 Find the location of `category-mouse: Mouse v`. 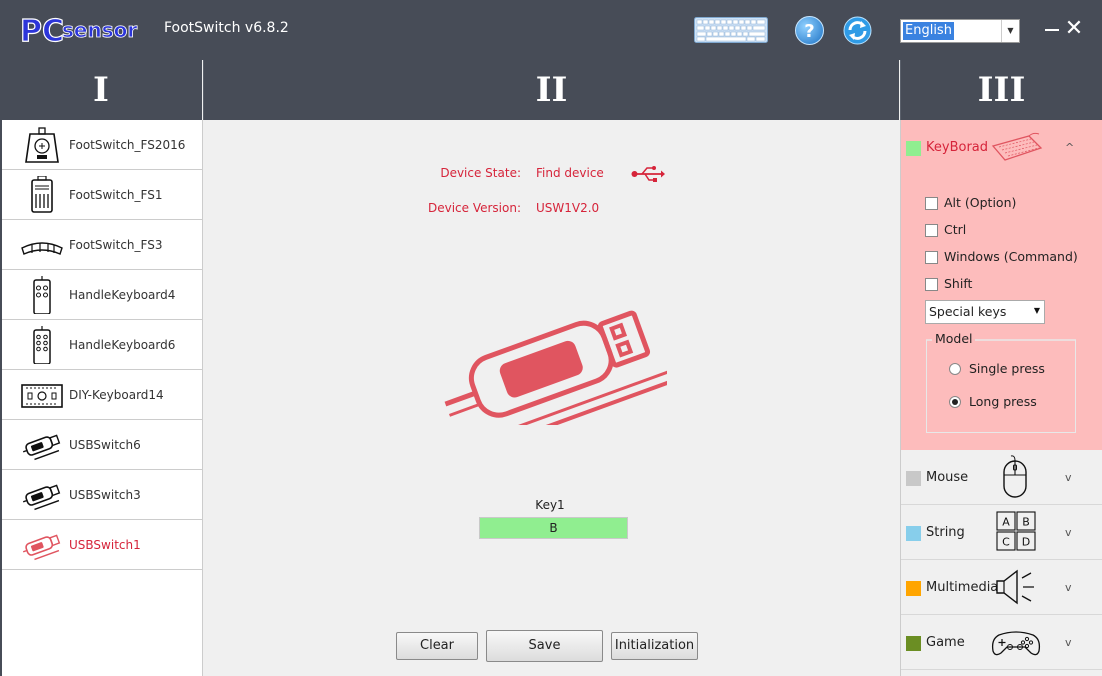

category-mouse: Mouse v is located at coordinates (1001, 477).